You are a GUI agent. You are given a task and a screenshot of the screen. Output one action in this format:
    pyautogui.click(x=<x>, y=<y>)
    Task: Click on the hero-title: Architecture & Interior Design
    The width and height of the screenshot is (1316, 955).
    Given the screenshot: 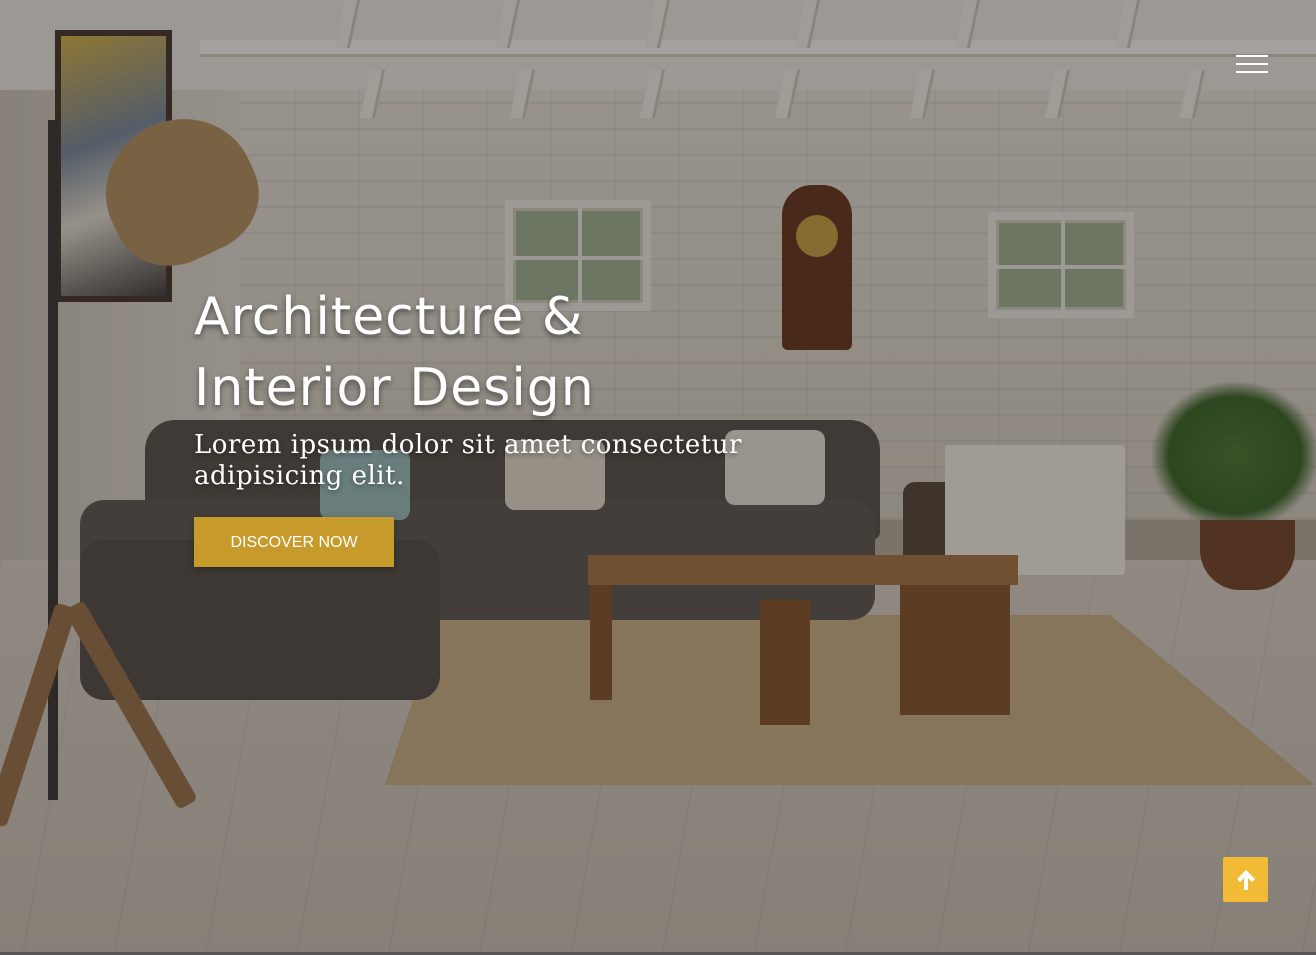 What is the action you would take?
    pyautogui.click(x=494, y=353)
    